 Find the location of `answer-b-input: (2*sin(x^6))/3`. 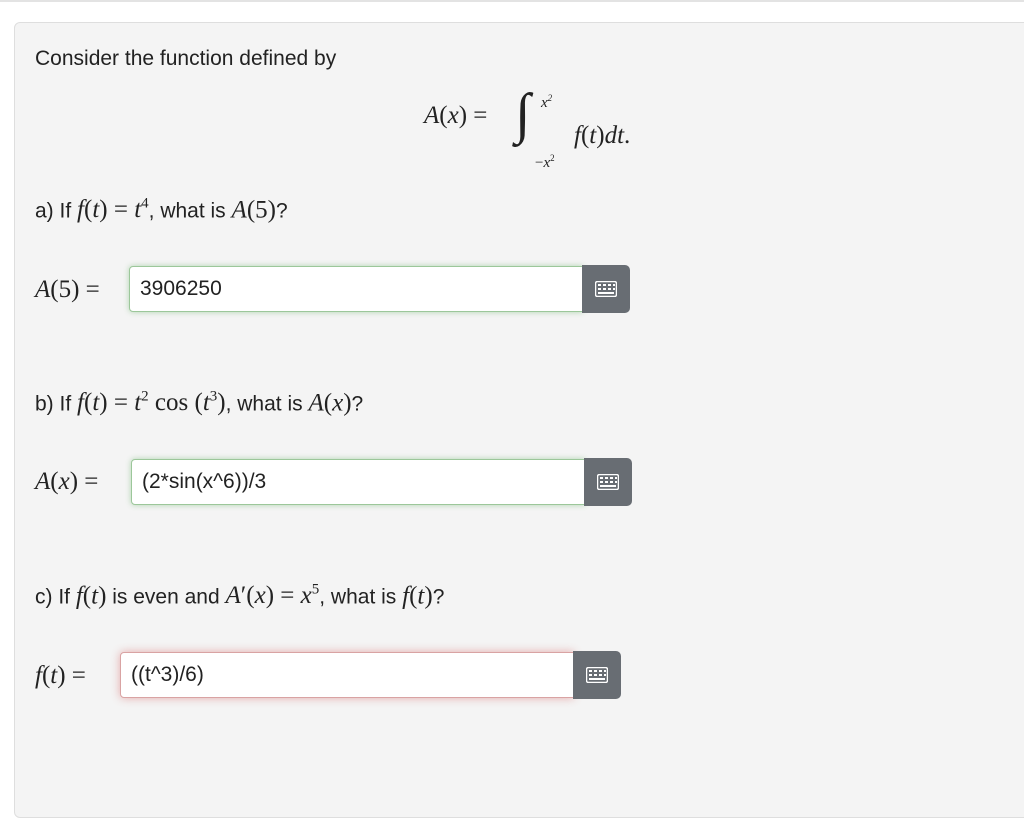

answer-b-input: (2*sin(x^6))/3 is located at coordinates (358, 482).